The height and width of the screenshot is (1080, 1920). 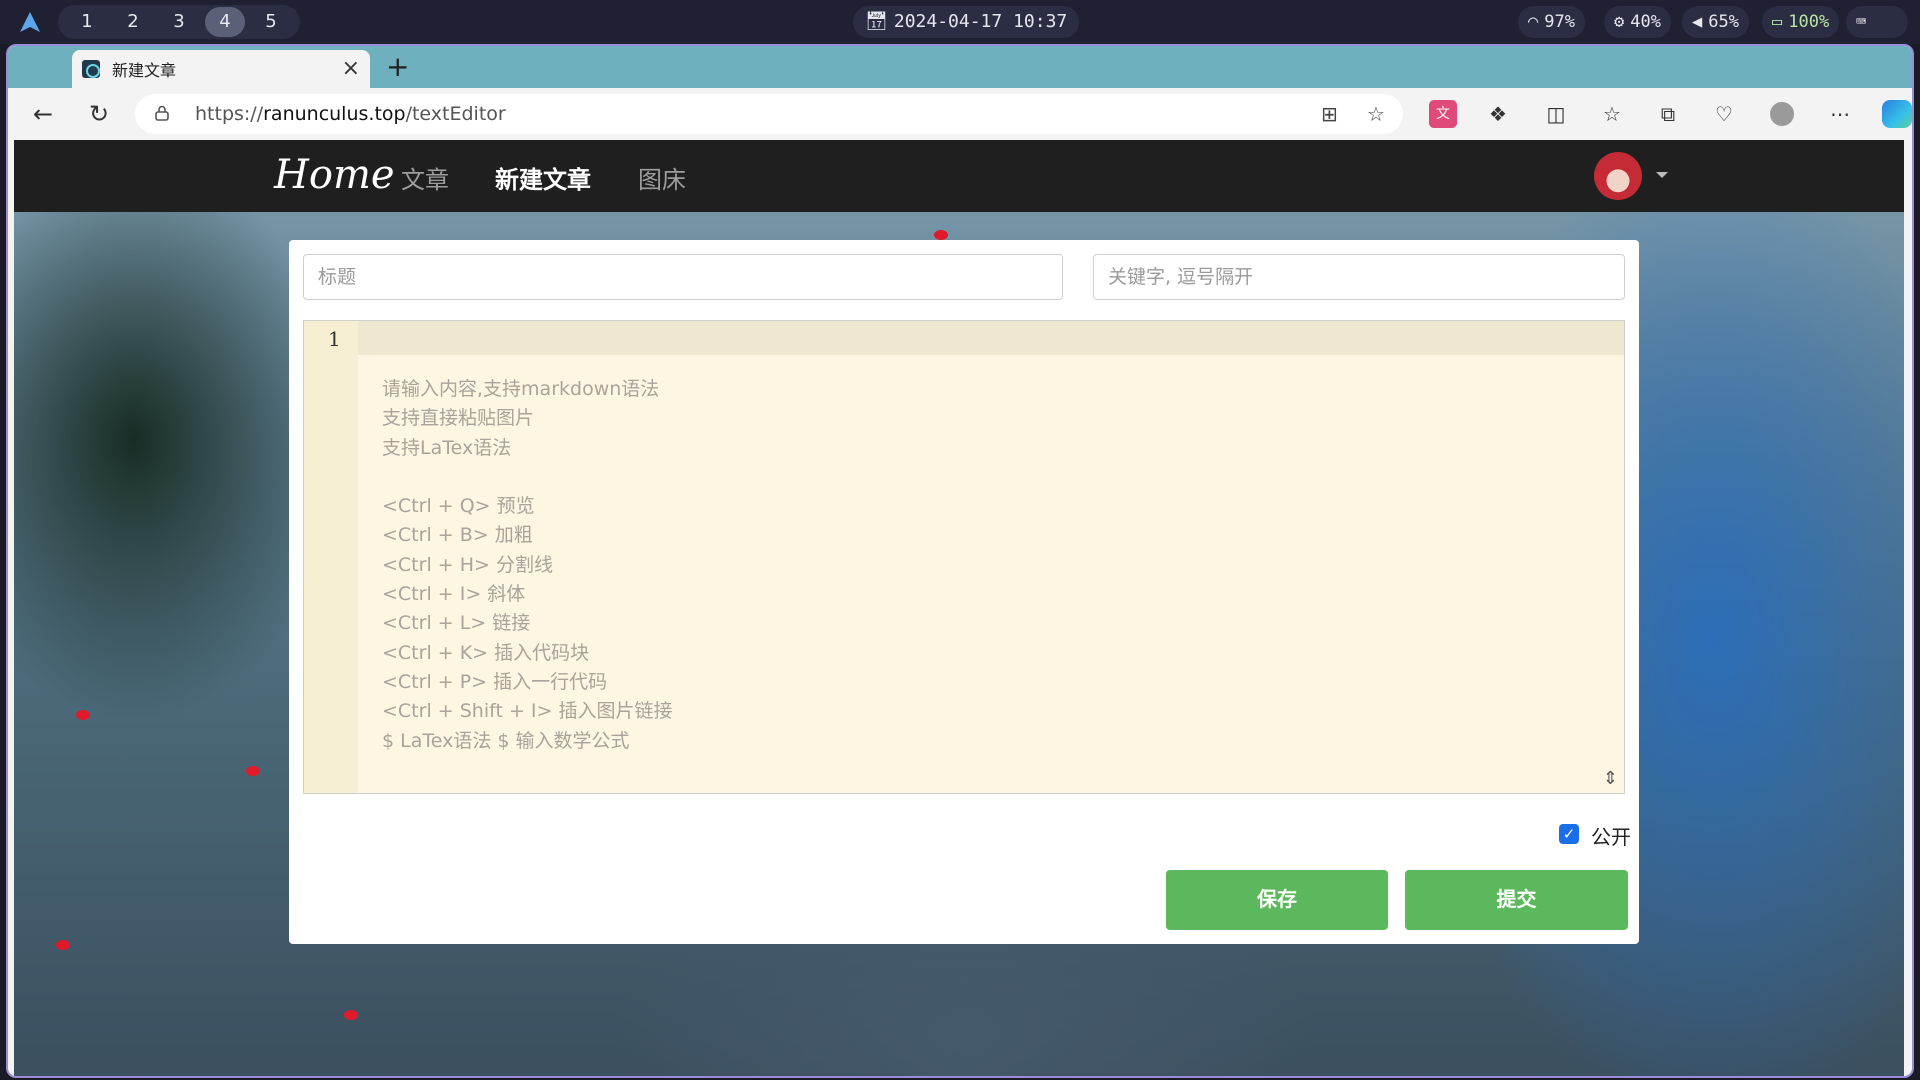 What do you see at coordinates (1861, 22) in the screenshot?
I see `keyboard-icon: ⌨` at bounding box center [1861, 22].